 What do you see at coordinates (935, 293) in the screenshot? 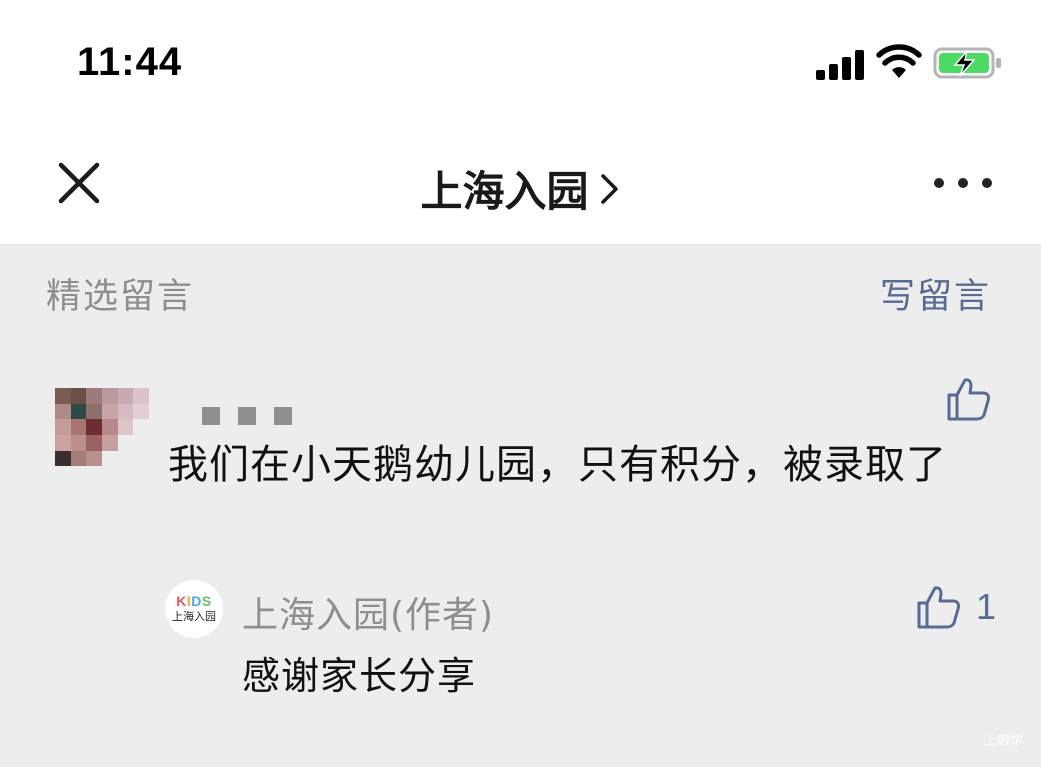
I see `write-comment-button: 写留言` at bounding box center [935, 293].